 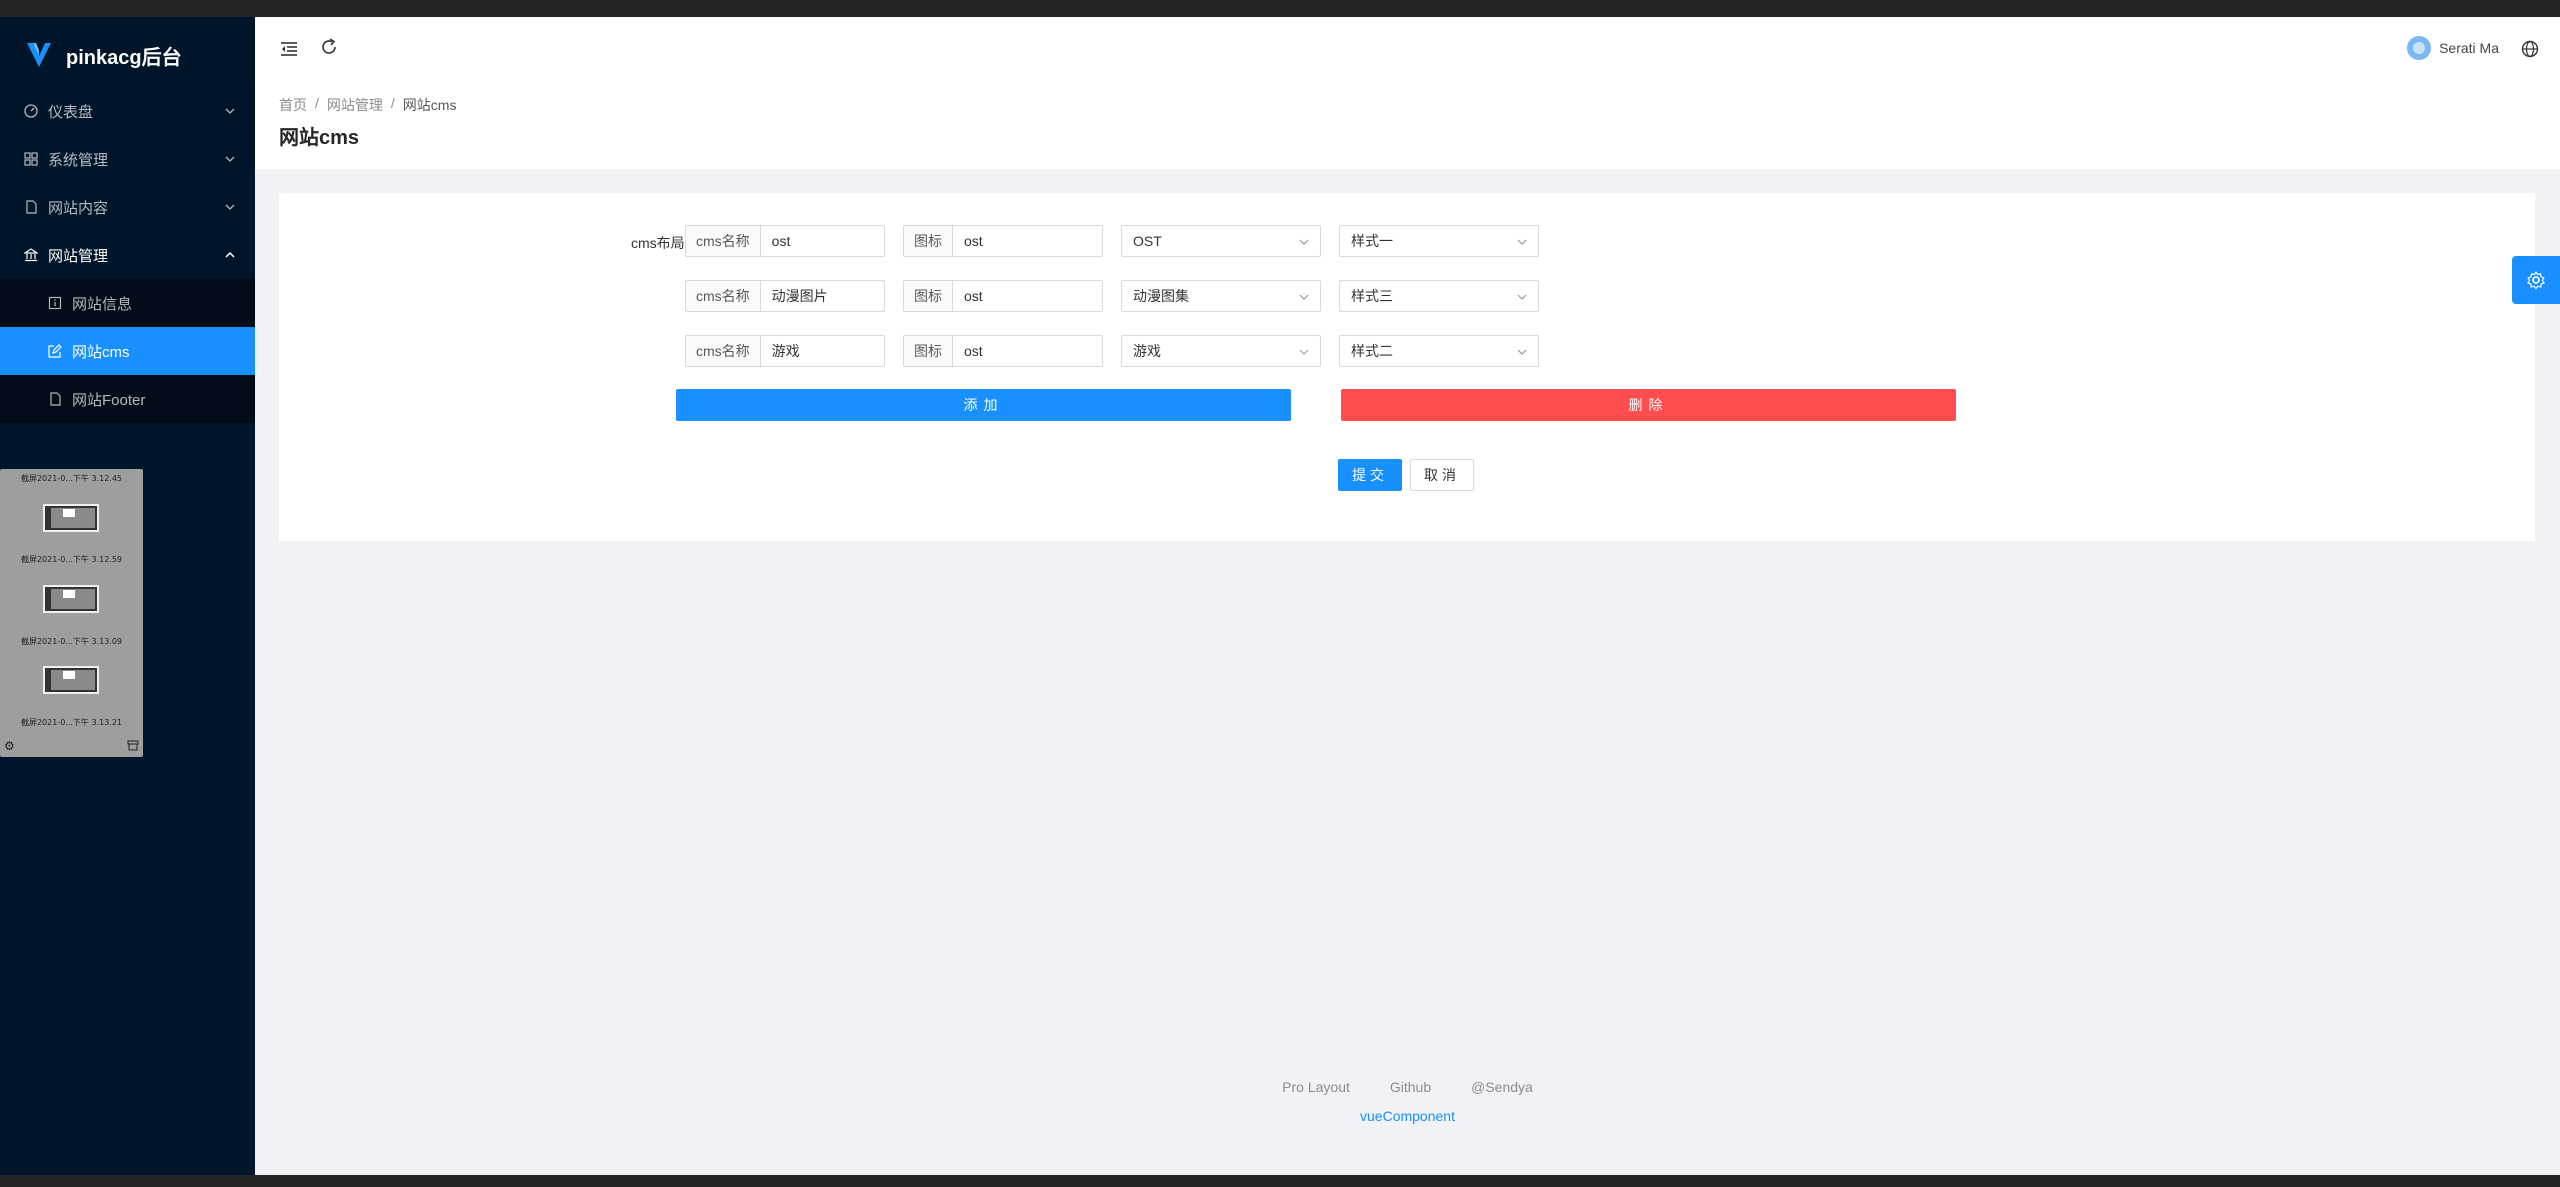 I want to click on sidebar-item-label: 仪表盘, so click(x=71, y=112).